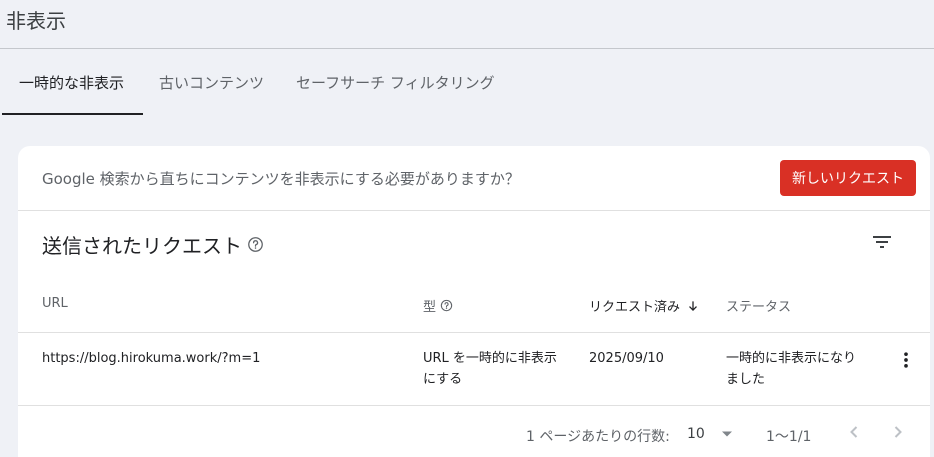 This screenshot has height=457, width=934. Describe the element at coordinates (211, 82) in the screenshot. I see `tab-outdated-content: 古いコンテンツ` at that location.